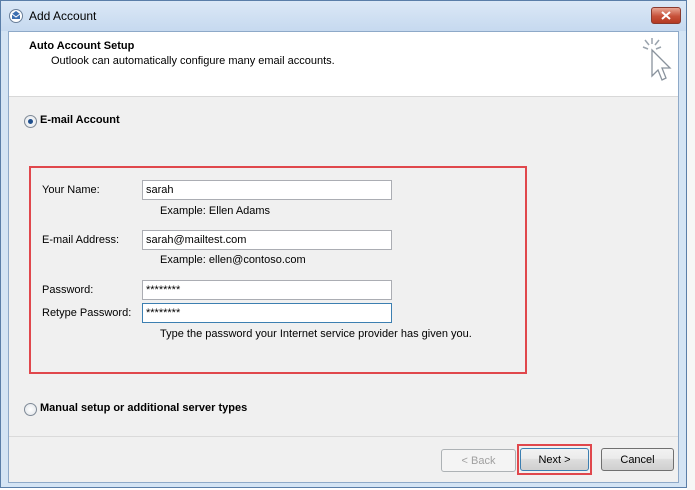  I want to click on email-address-example: Example: ellen@contoso.com, so click(233, 260).